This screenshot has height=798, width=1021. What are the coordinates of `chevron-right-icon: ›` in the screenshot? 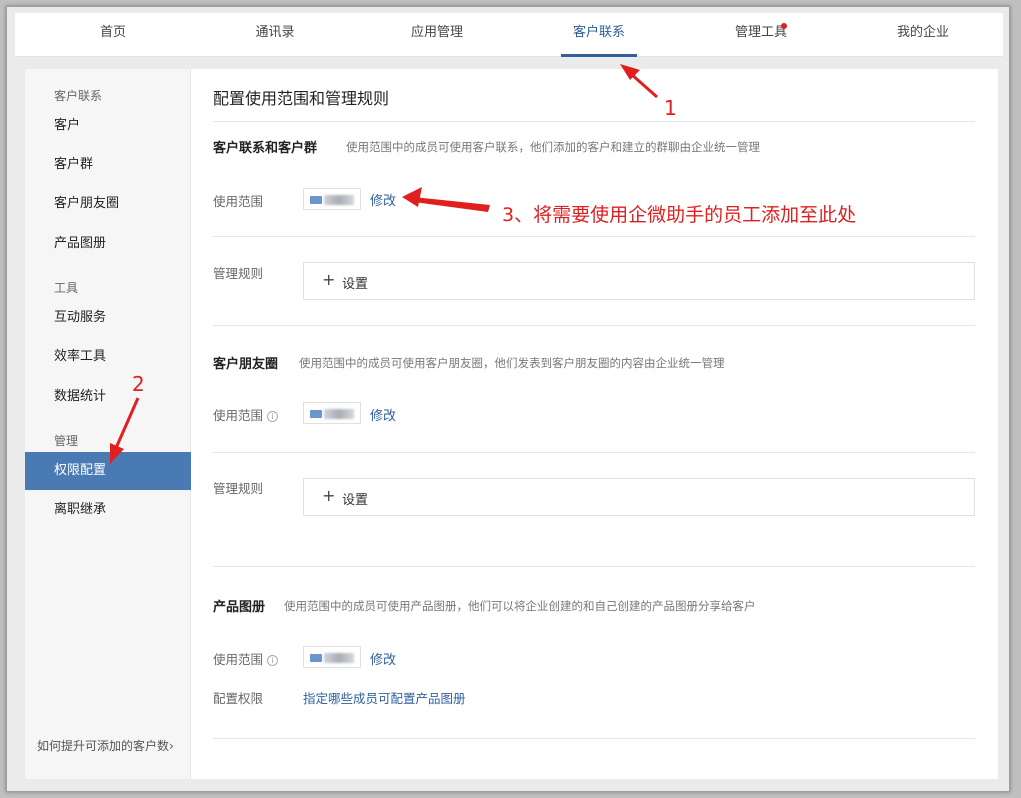 It's located at (171, 746).